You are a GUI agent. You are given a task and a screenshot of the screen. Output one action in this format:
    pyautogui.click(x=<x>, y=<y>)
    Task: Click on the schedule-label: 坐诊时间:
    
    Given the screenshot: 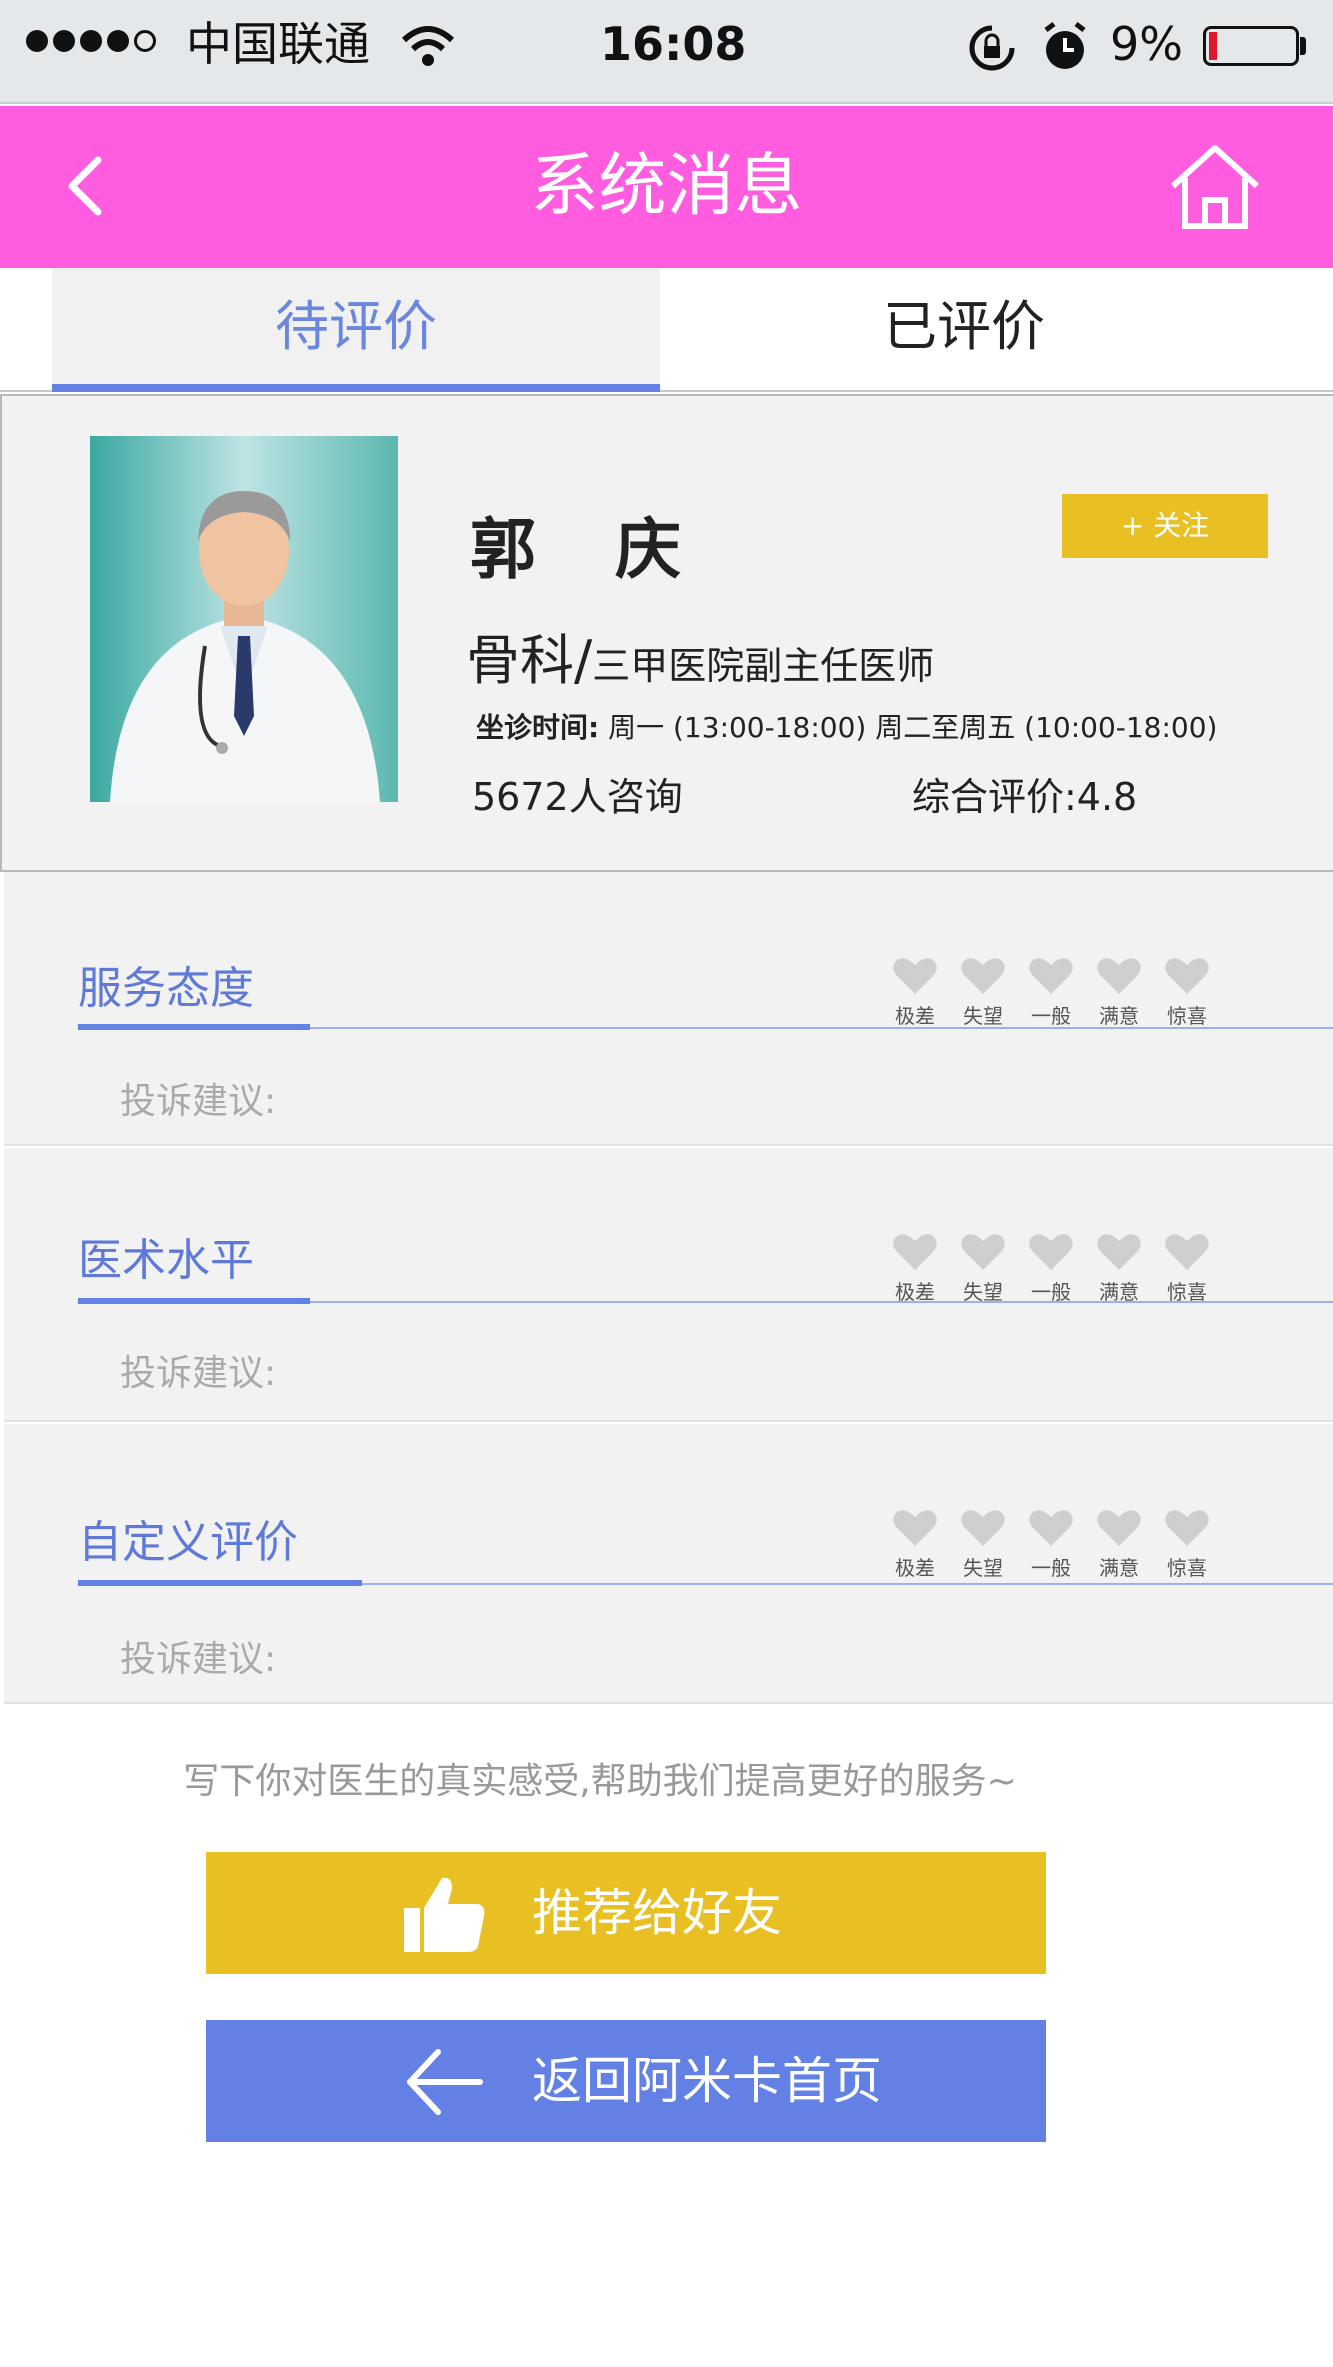 What is the action you would take?
    pyautogui.click(x=538, y=727)
    